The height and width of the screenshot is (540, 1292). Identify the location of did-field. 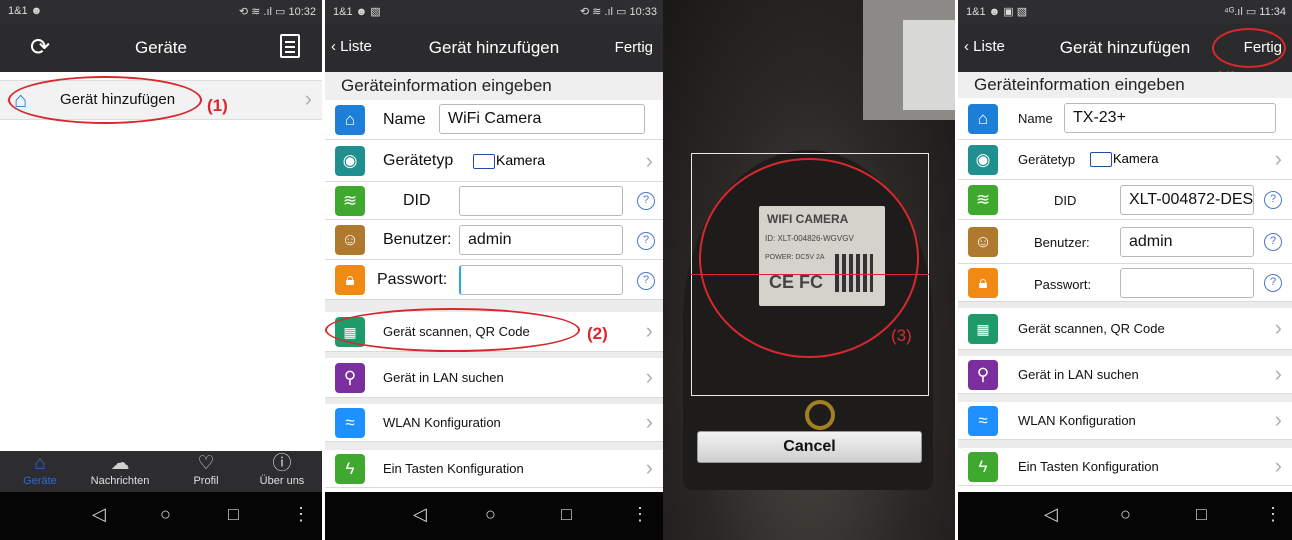
(541, 201).